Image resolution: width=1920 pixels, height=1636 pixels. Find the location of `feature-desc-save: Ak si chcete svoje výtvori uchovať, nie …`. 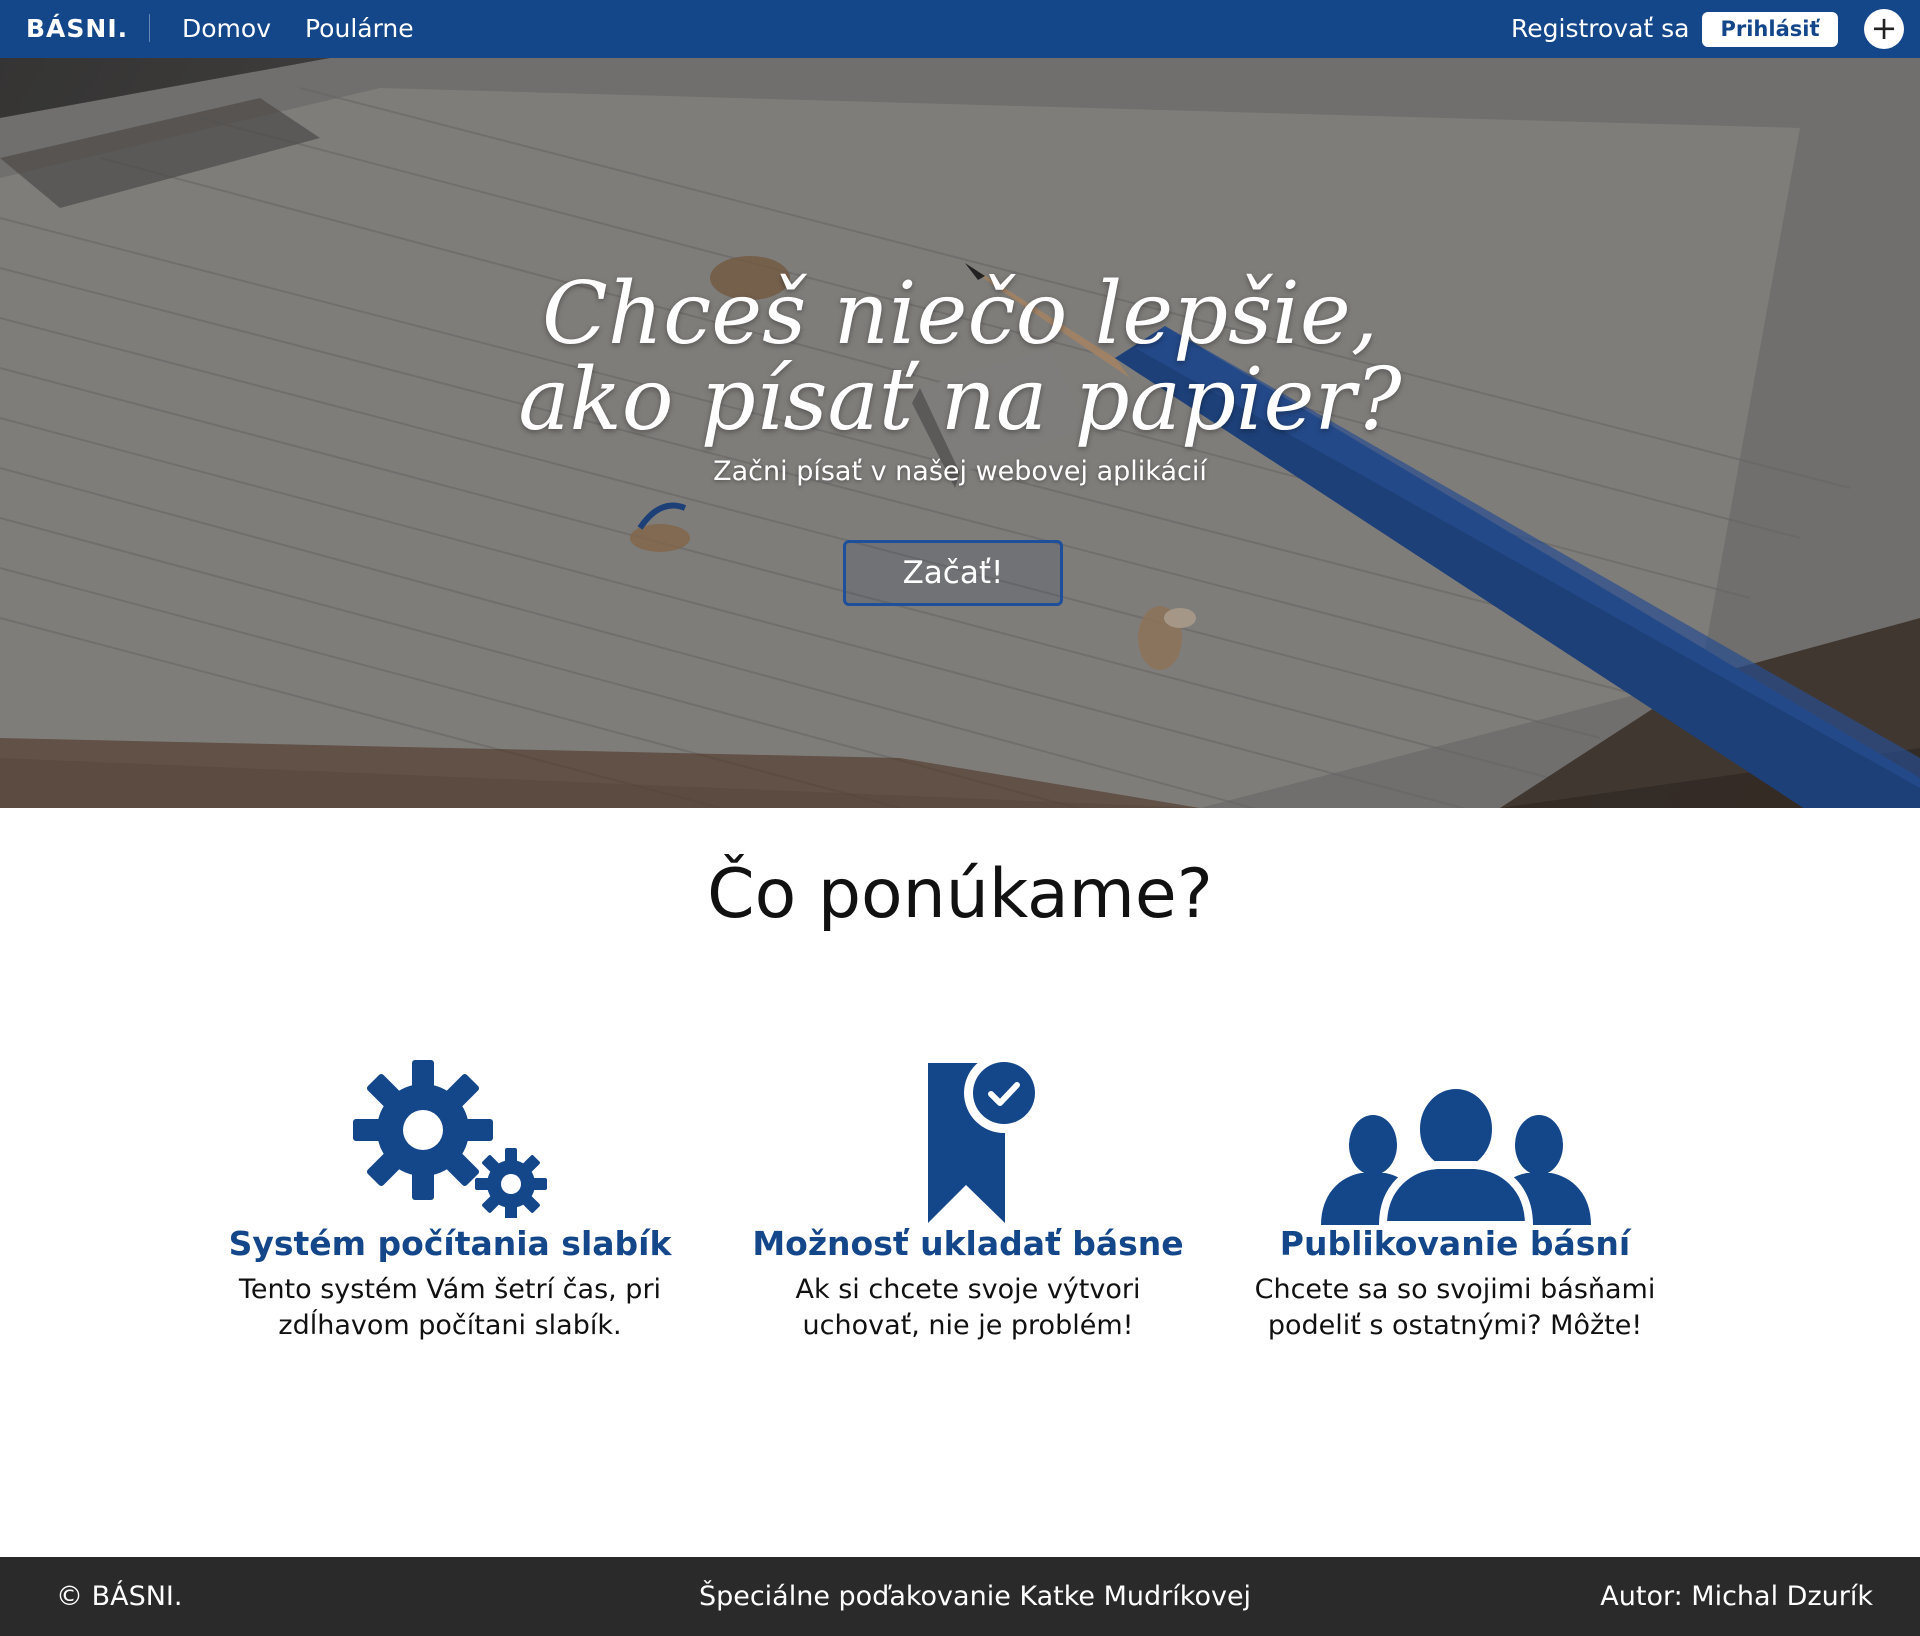

feature-desc-save: Ak si chcete svoje výtvori uchovať, nie … is located at coordinates (968, 1308).